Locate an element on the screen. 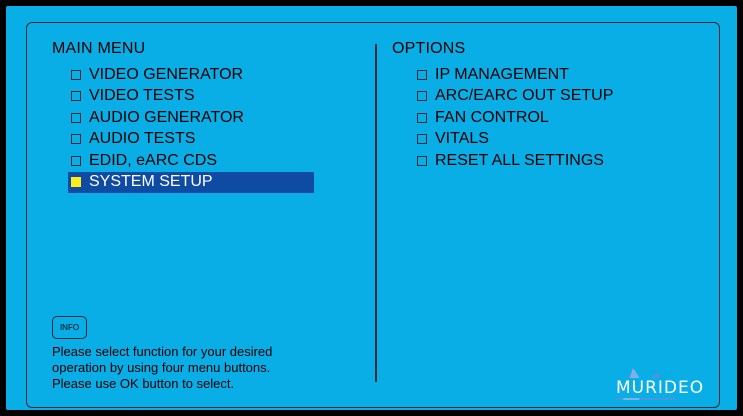  menu-item-audio-tests: AUDIO TESTS is located at coordinates (191, 140).